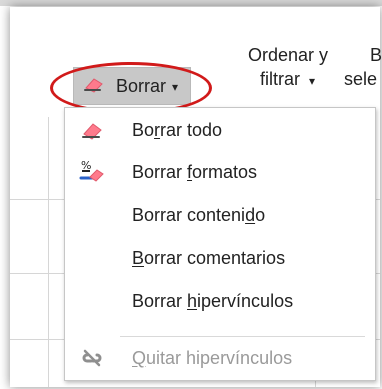  I want to click on borrar-label: Borrar, so click(141, 85).